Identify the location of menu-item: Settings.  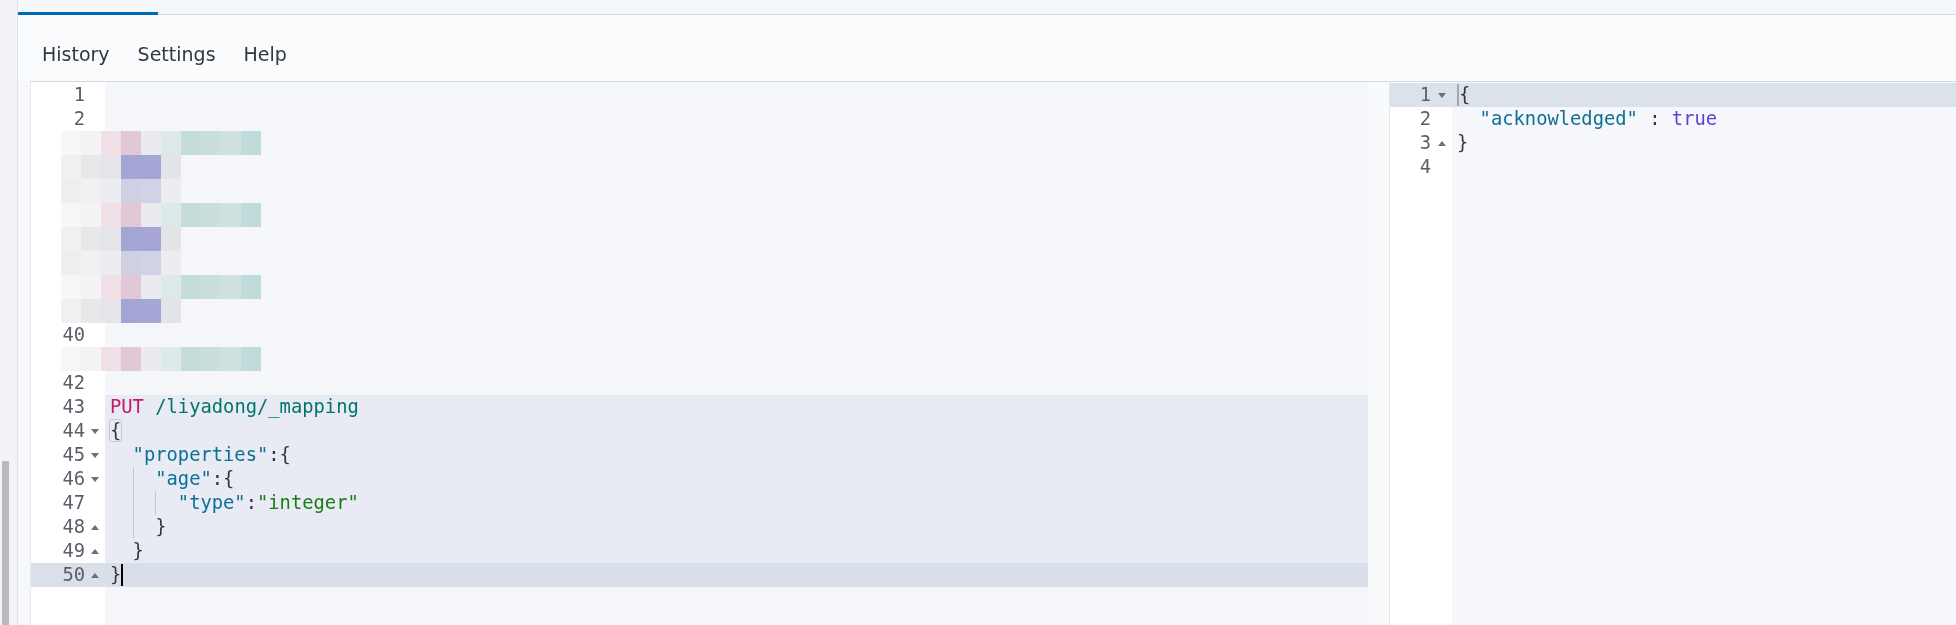
(176, 54).